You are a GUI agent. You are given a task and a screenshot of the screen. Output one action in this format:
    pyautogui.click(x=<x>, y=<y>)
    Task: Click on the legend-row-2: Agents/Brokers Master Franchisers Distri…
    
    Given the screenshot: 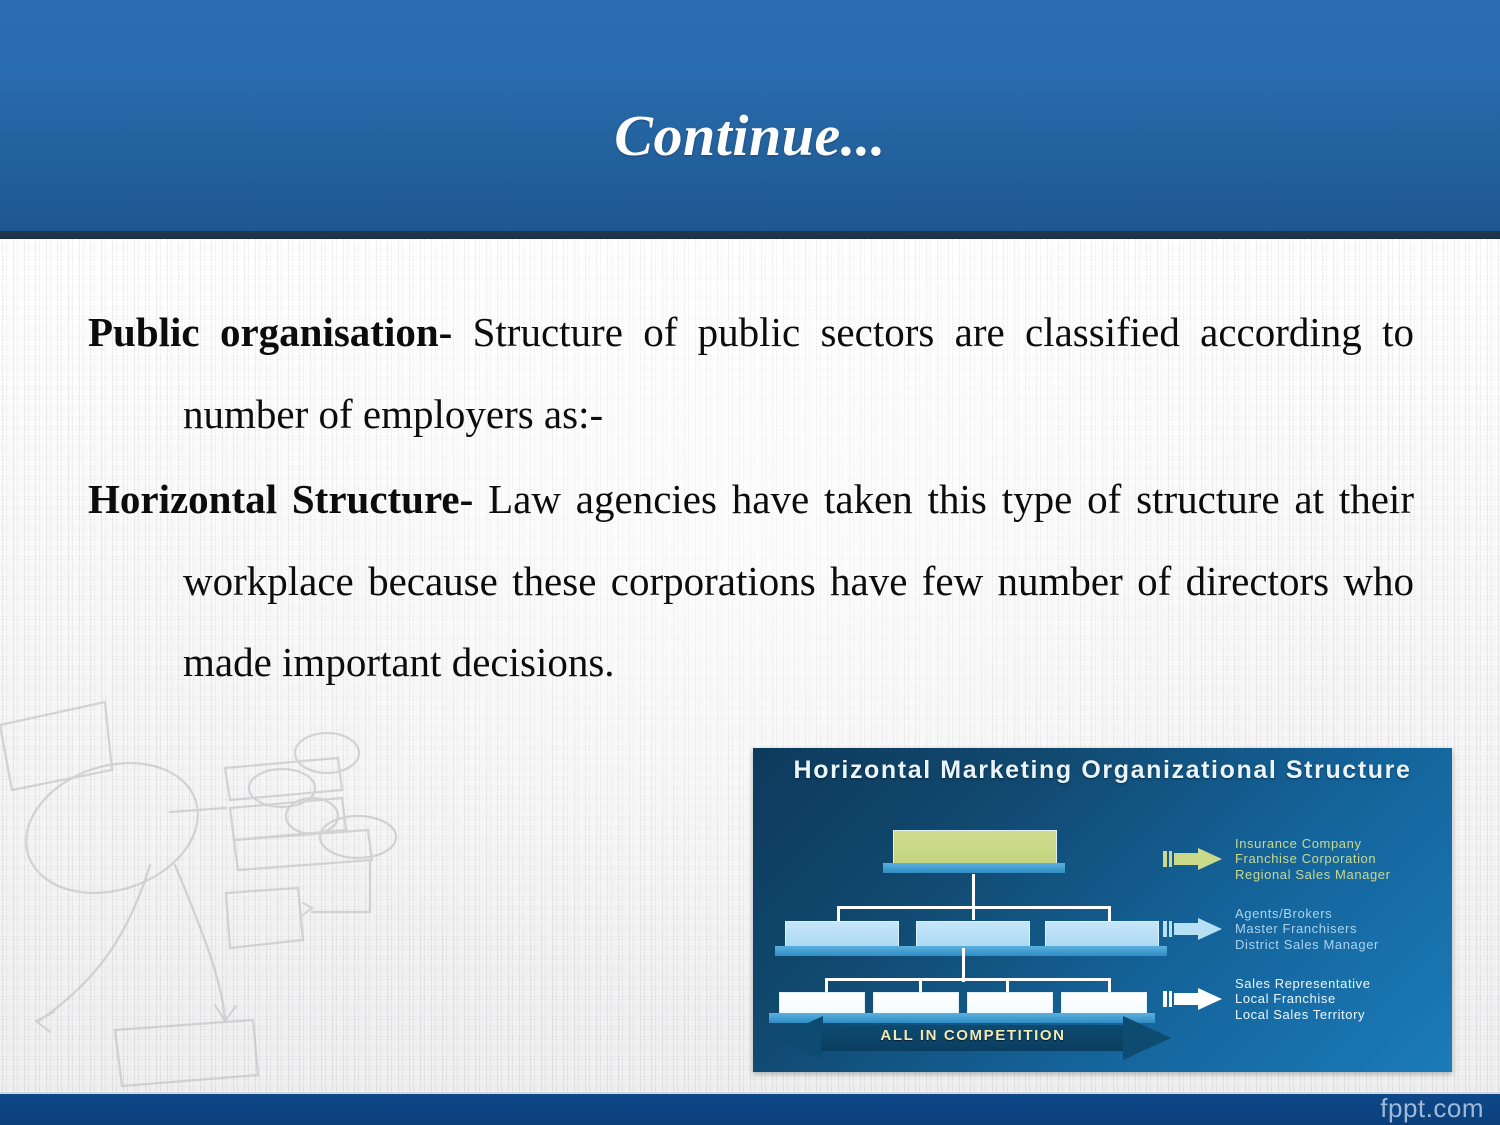 What is the action you would take?
    pyautogui.click(x=1271, y=929)
    